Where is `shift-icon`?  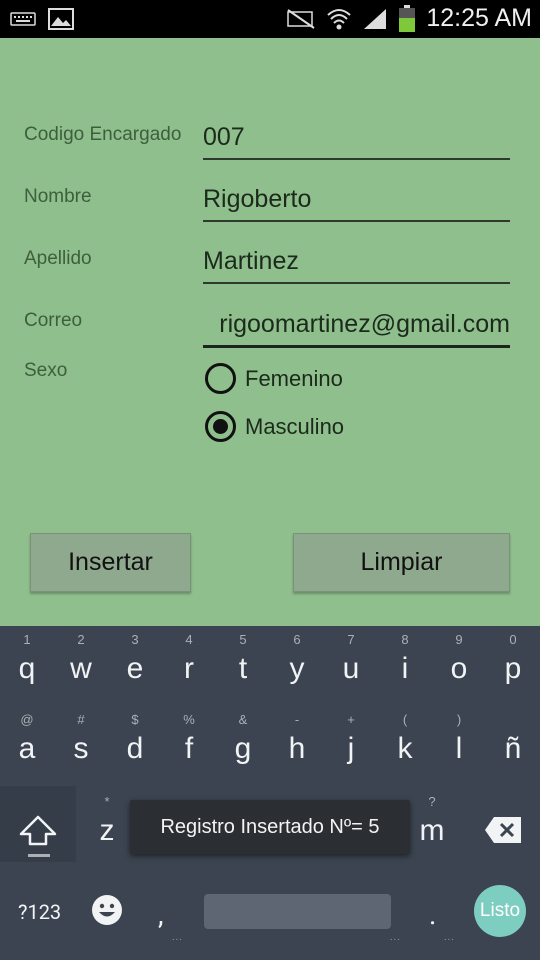
shift-icon is located at coordinates (38, 832).